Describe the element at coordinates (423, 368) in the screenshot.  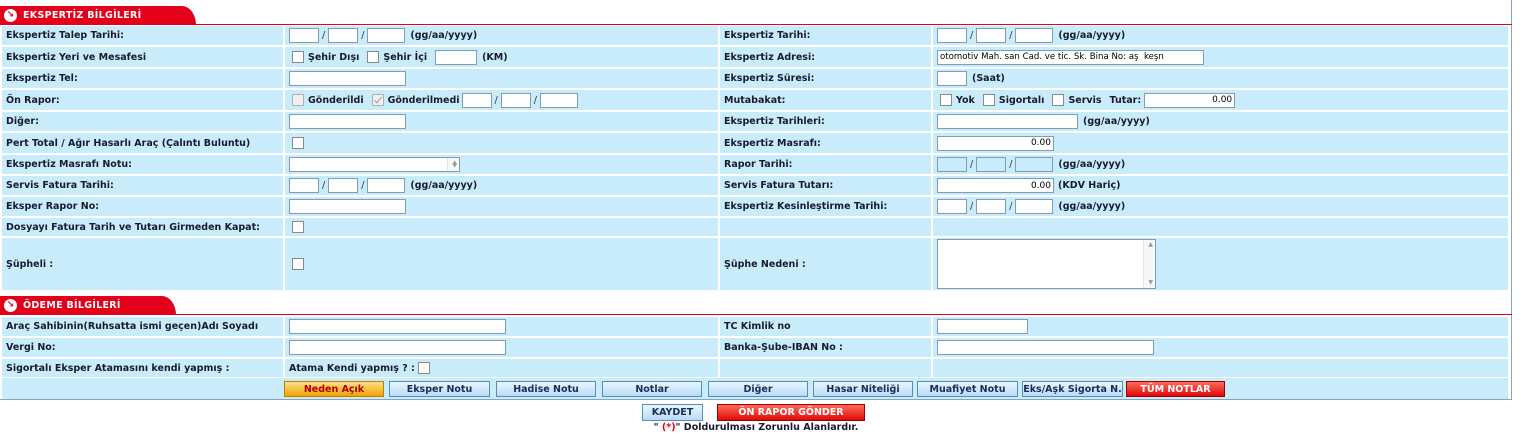
I see `atama-kendi-checkbox` at that location.